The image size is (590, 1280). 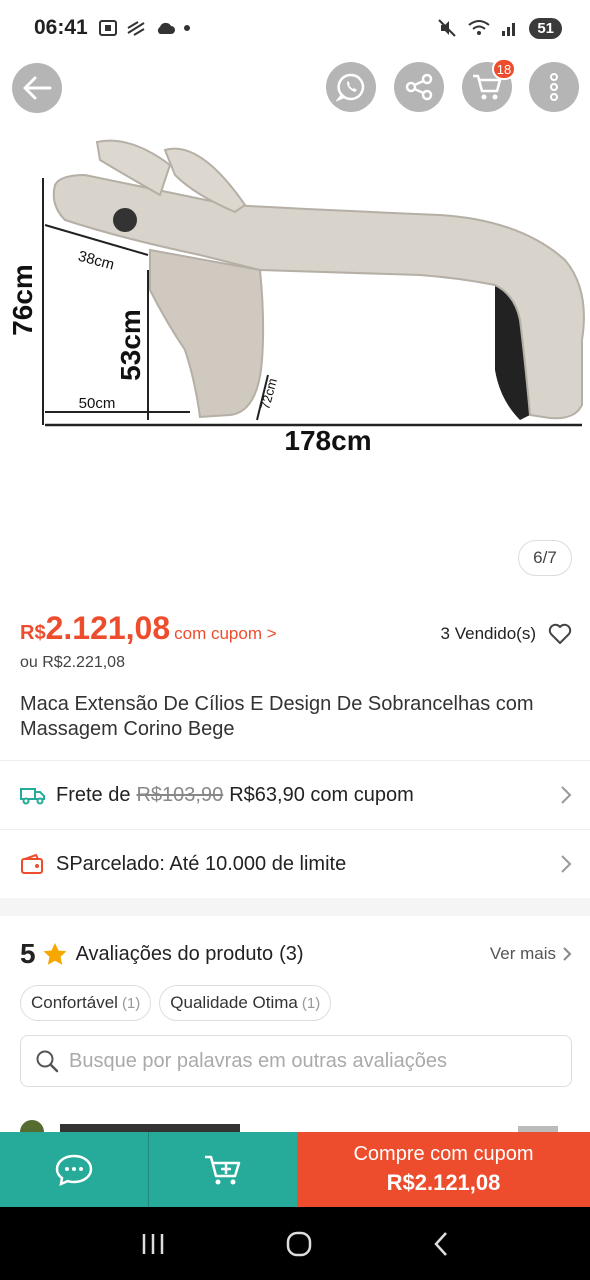 I want to click on installments-row: SParcelado: Até 10.000 de limite, so click(x=296, y=864).